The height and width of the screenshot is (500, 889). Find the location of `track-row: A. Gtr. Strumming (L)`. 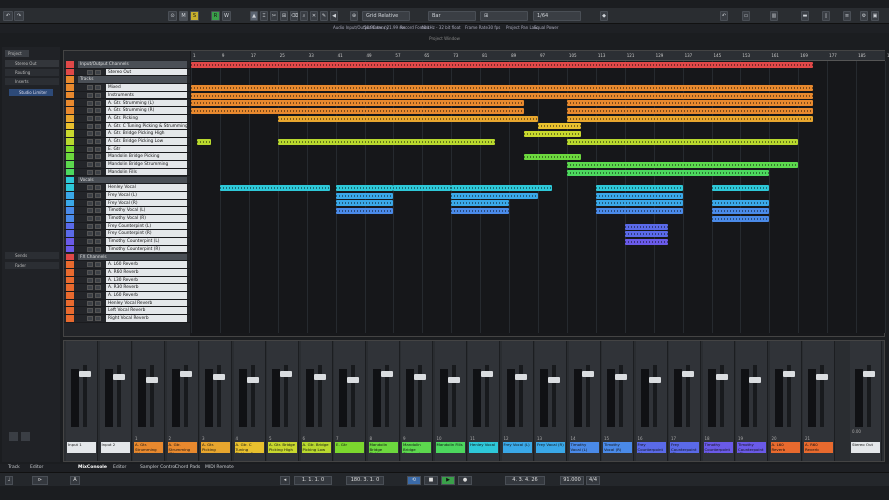

track-row: A. Gtr. Strumming (L) is located at coordinates (127, 103).